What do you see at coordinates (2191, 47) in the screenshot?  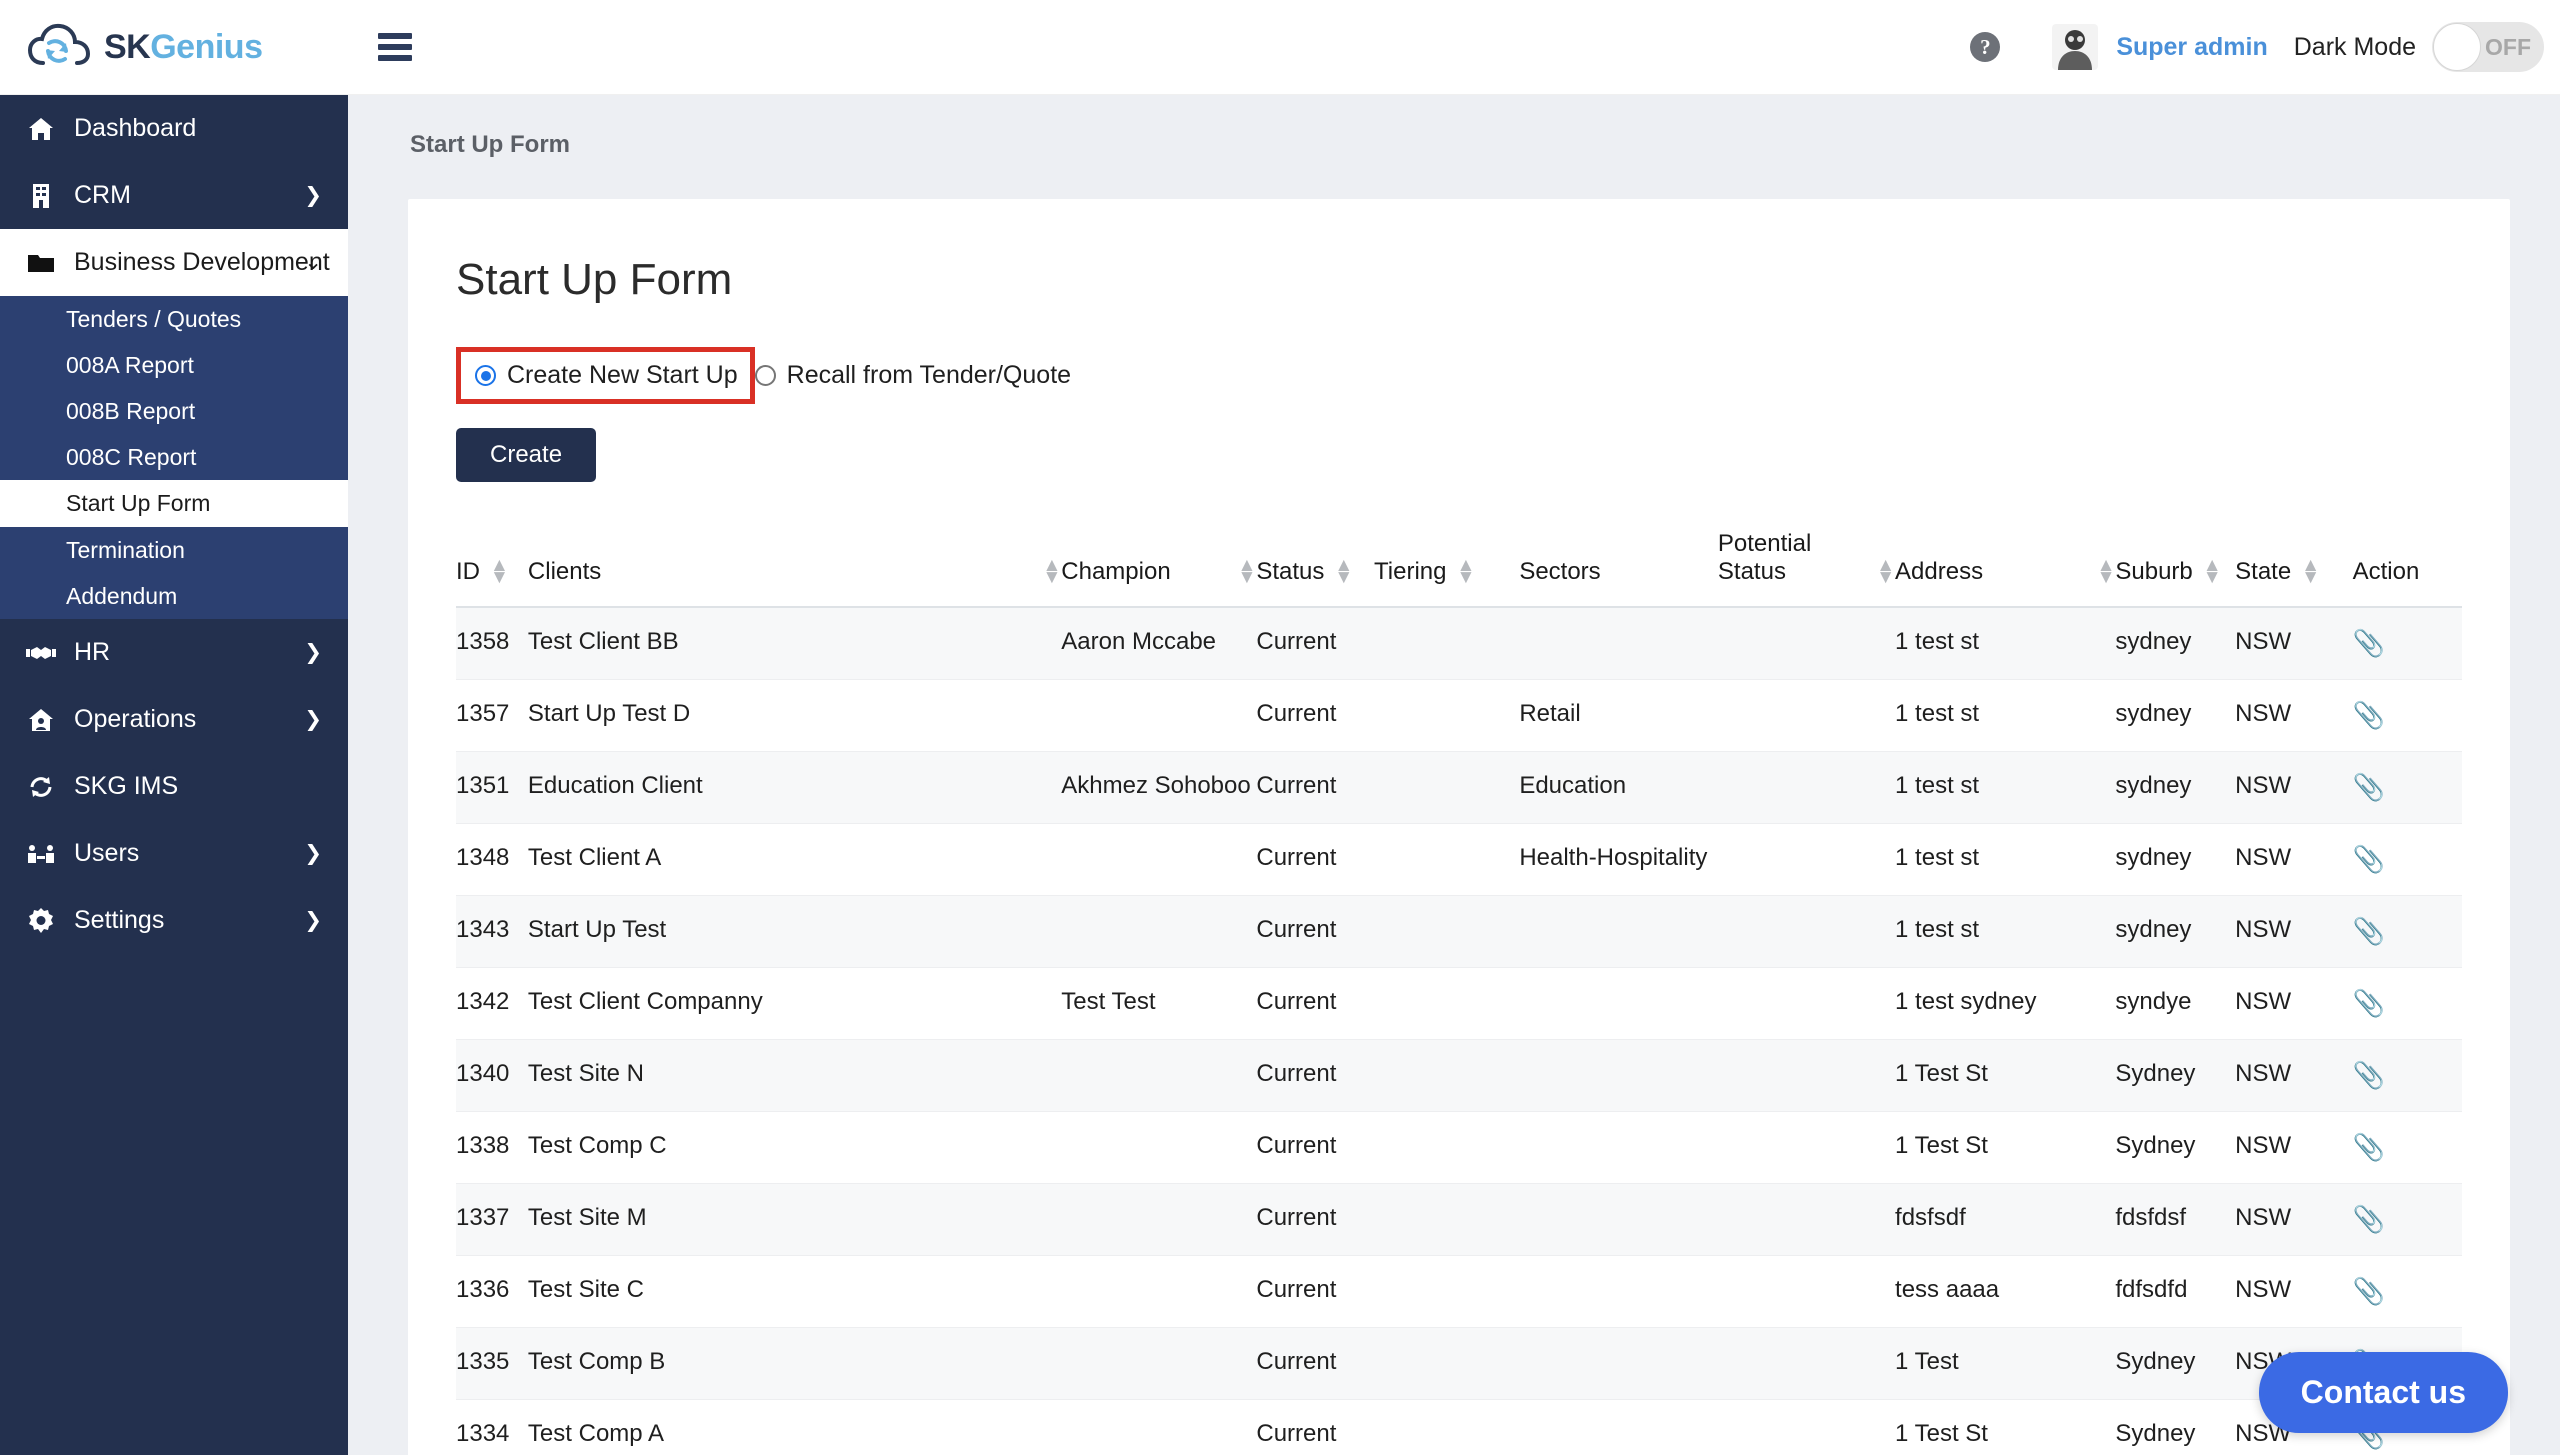 I see `username-label: Super admin` at bounding box center [2191, 47].